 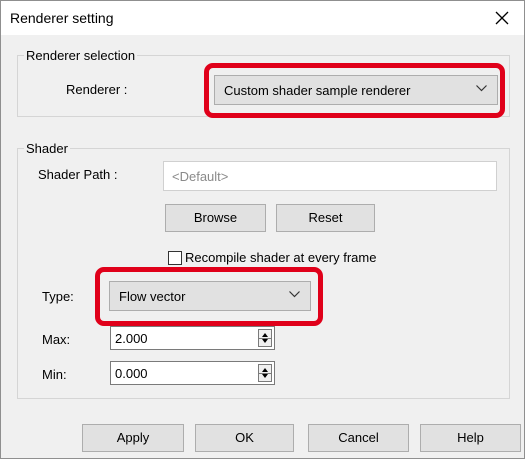 I want to click on ok-button: OK, so click(x=244, y=438).